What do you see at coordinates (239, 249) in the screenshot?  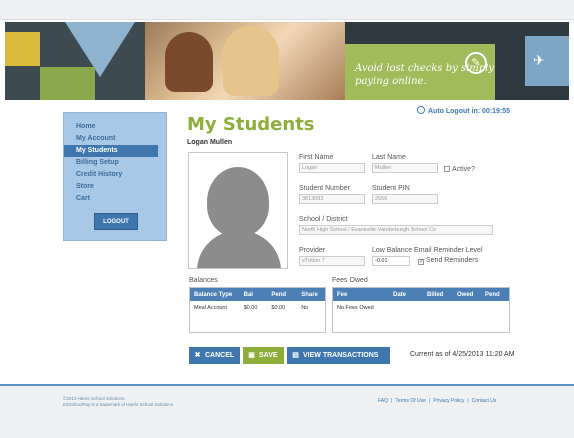 I see `avatar-silhouette-body` at bounding box center [239, 249].